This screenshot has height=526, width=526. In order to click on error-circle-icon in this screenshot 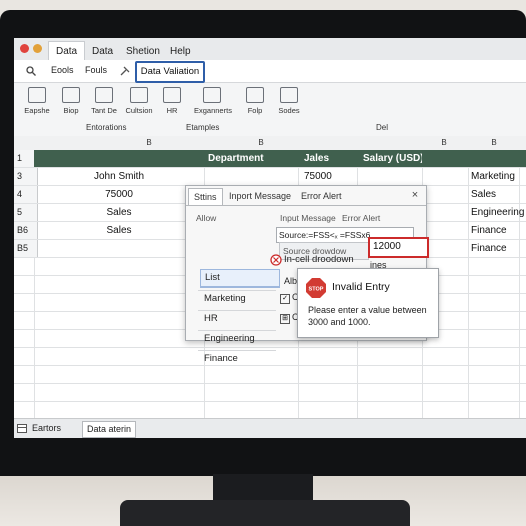, I will do `click(276, 260)`.